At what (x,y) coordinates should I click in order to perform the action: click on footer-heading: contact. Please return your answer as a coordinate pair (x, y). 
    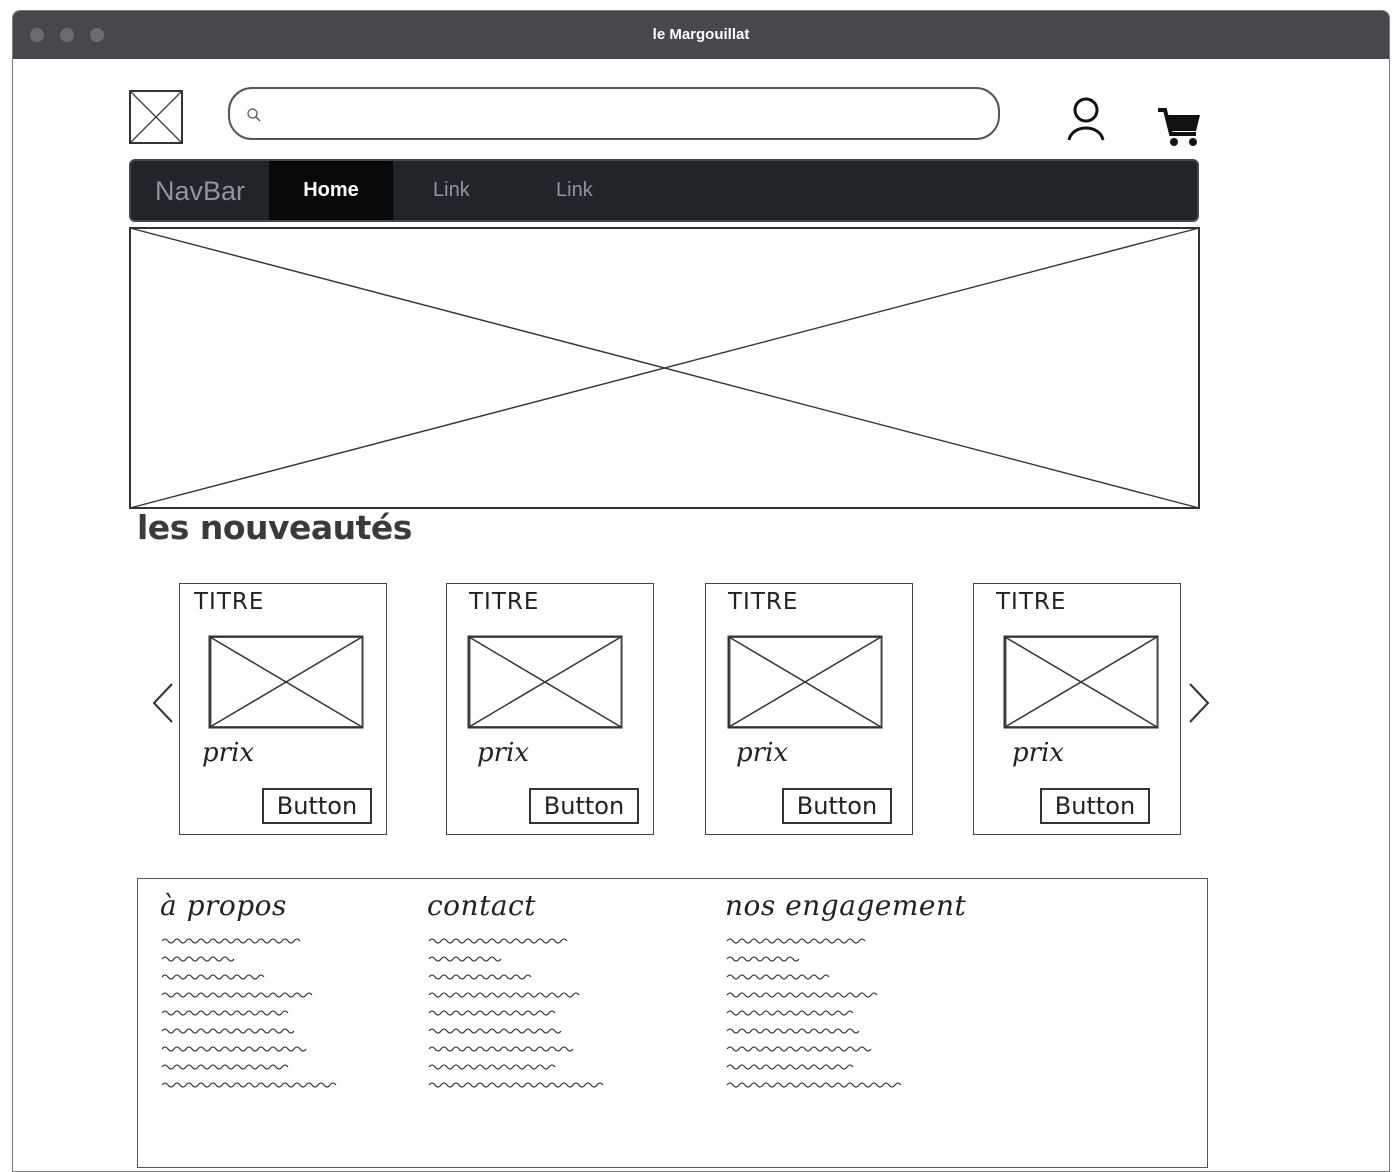
    Looking at the image, I should click on (481, 905).